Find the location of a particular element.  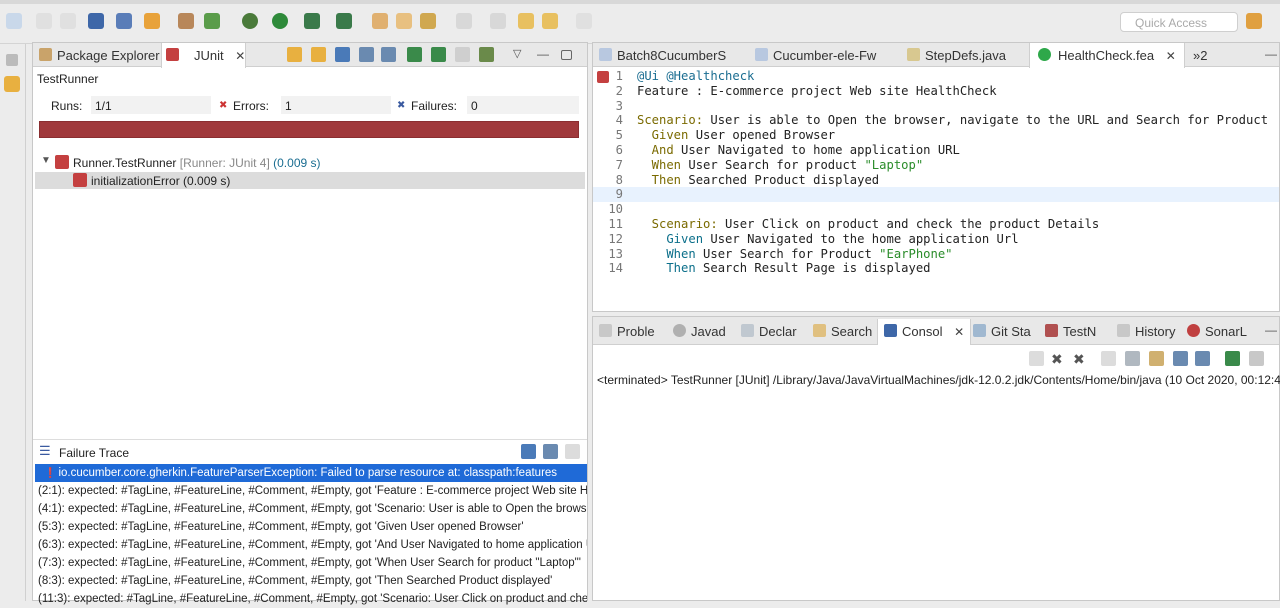

copy-trace-icon is located at coordinates (572, 451).